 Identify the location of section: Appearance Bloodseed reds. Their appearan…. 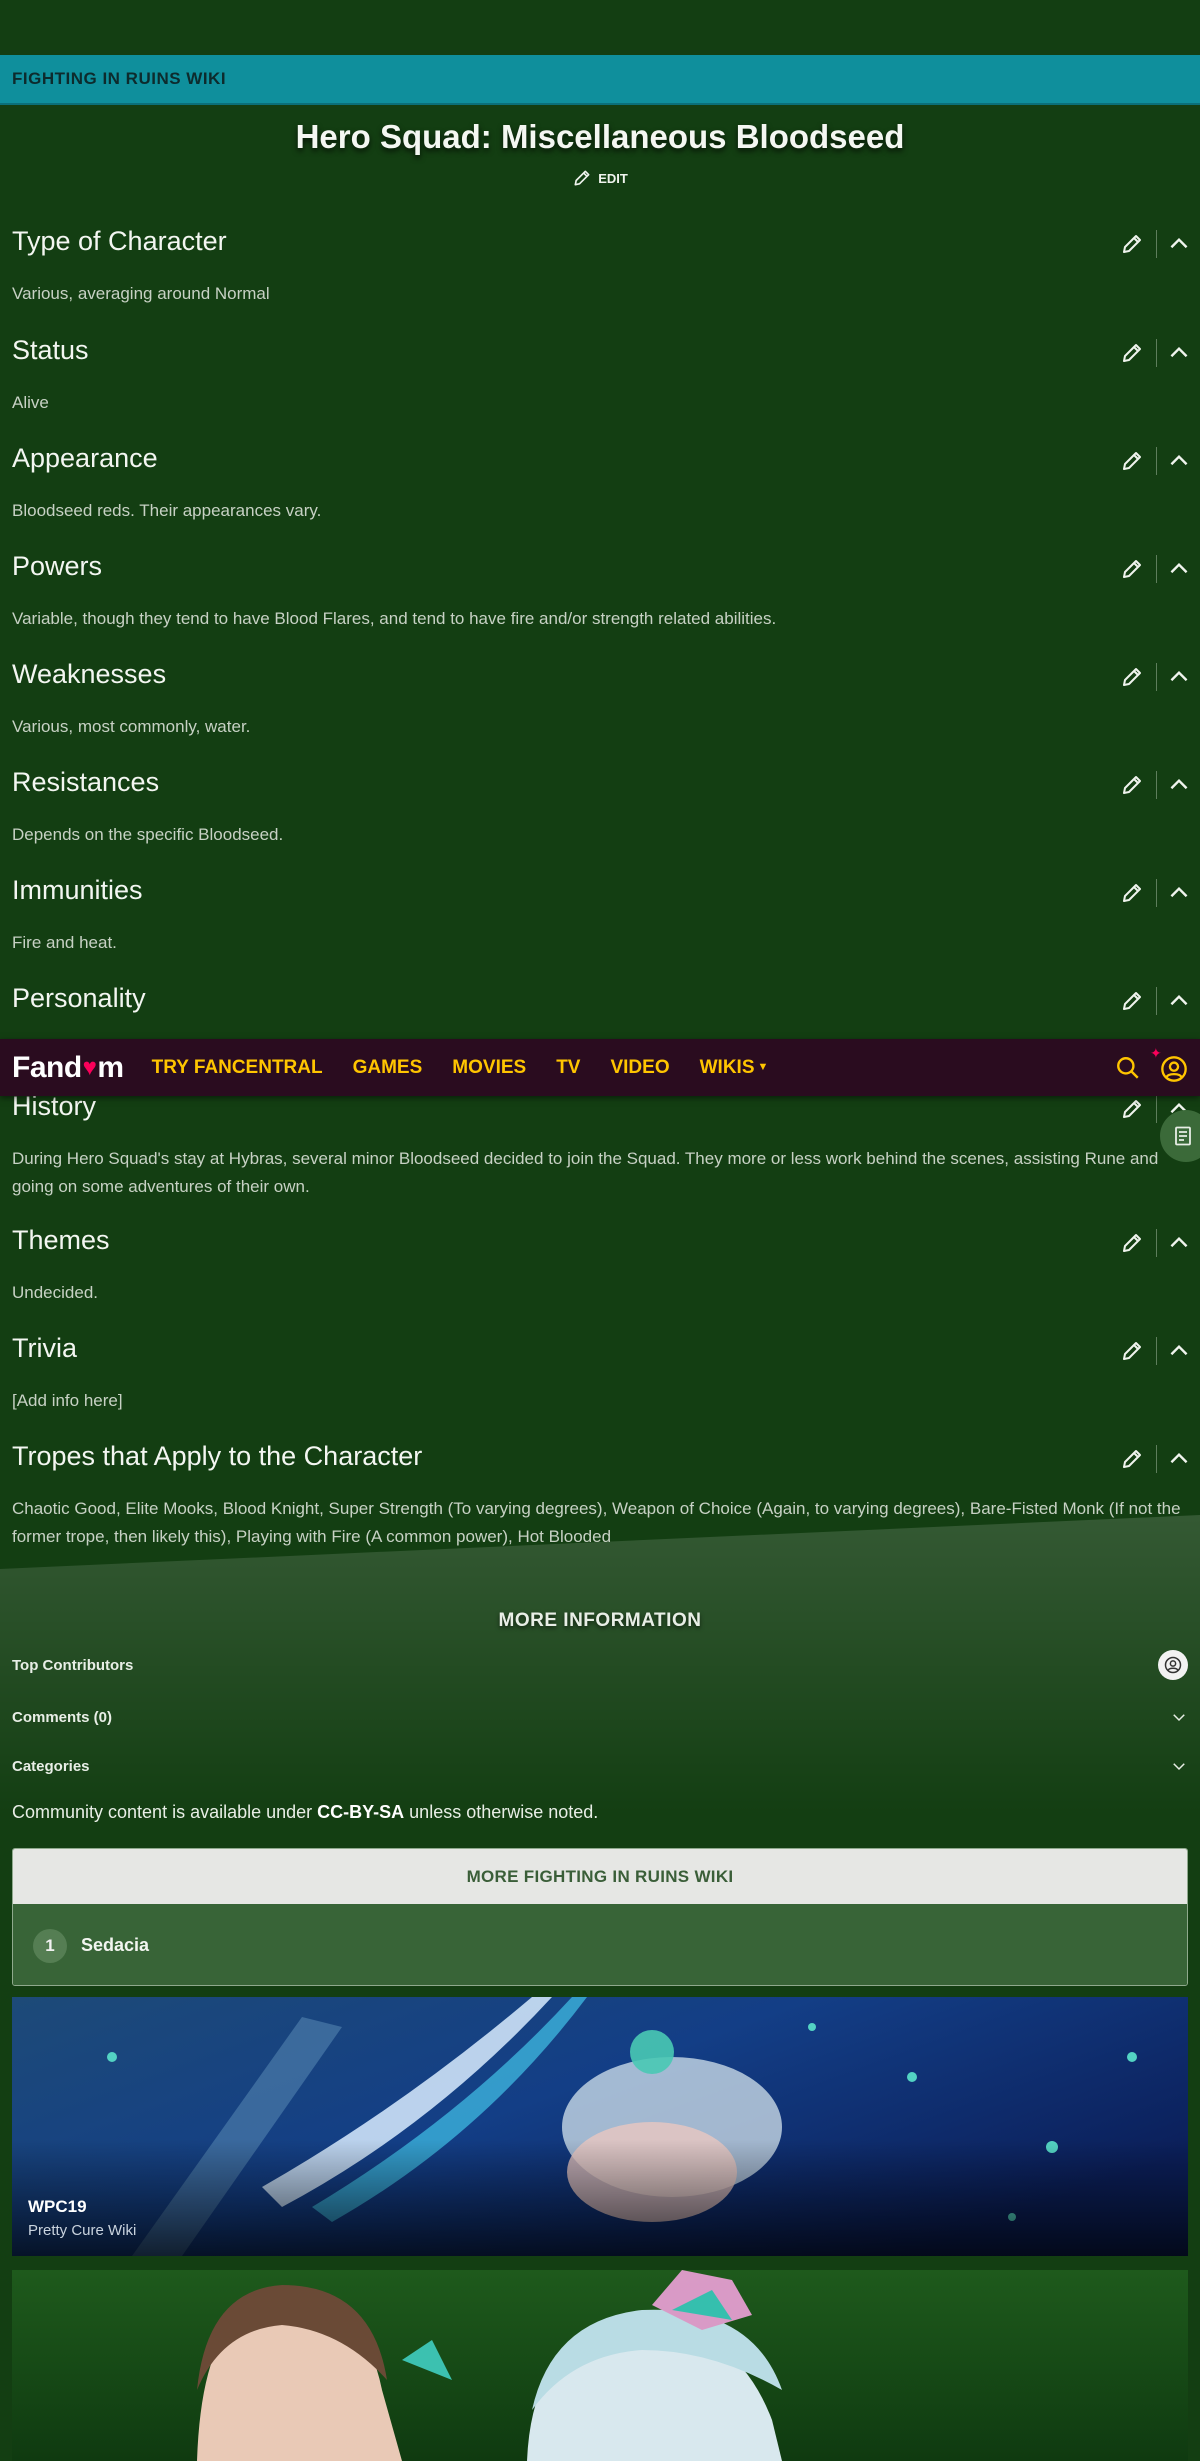
(600, 481).